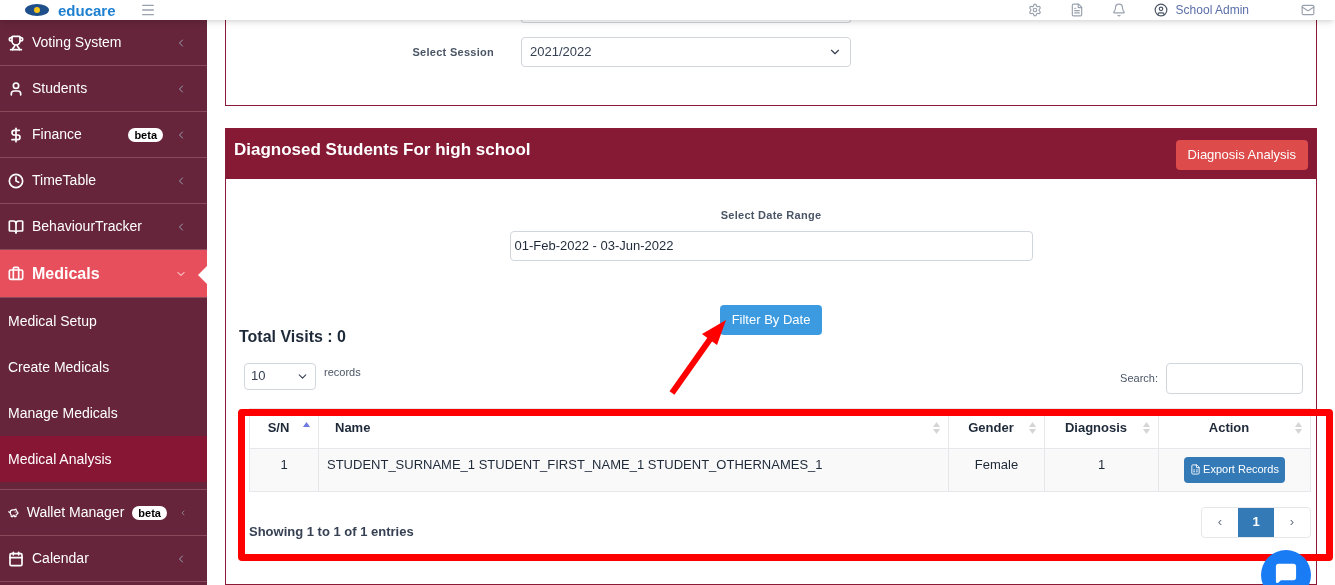  Describe the element at coordinates (16, 42) in the screenshot. I see `trophy-icon` at that location.